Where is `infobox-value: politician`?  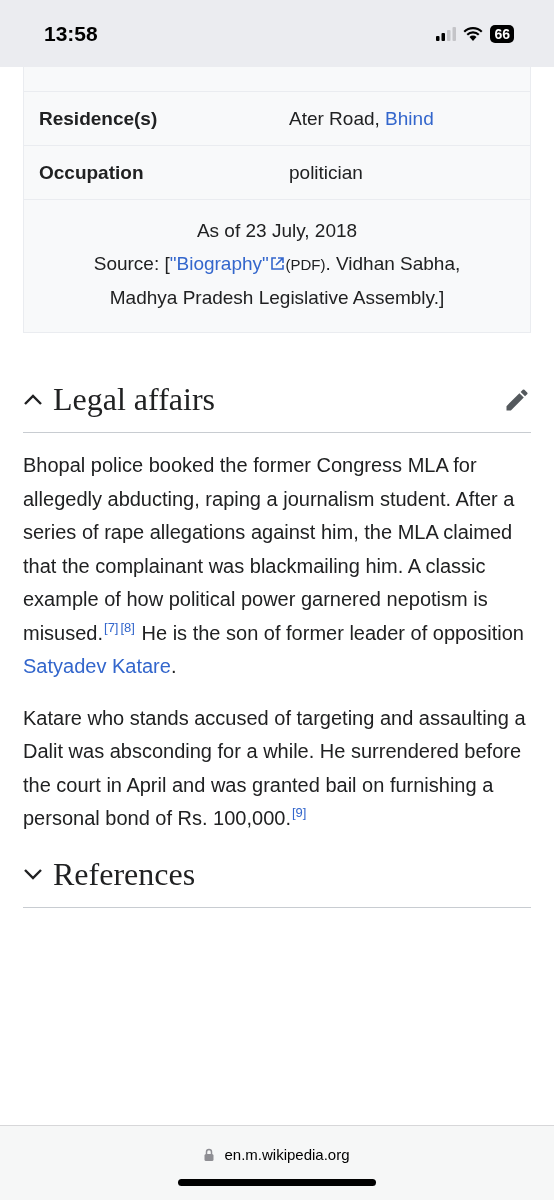 infobox-value: politician is located at coordinates (326, 172).